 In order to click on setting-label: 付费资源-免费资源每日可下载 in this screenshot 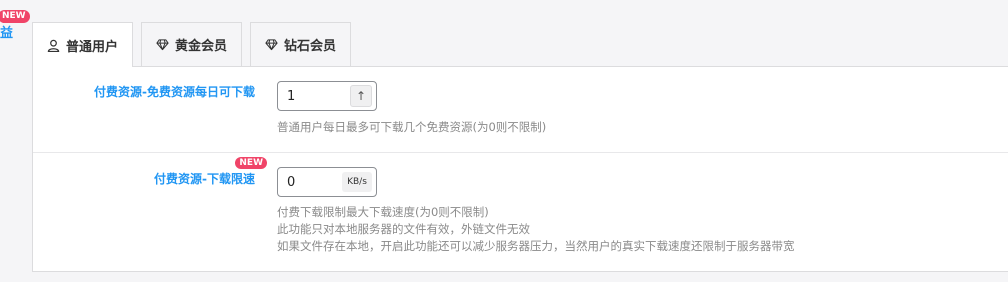, I will do `click(174, 92)`.